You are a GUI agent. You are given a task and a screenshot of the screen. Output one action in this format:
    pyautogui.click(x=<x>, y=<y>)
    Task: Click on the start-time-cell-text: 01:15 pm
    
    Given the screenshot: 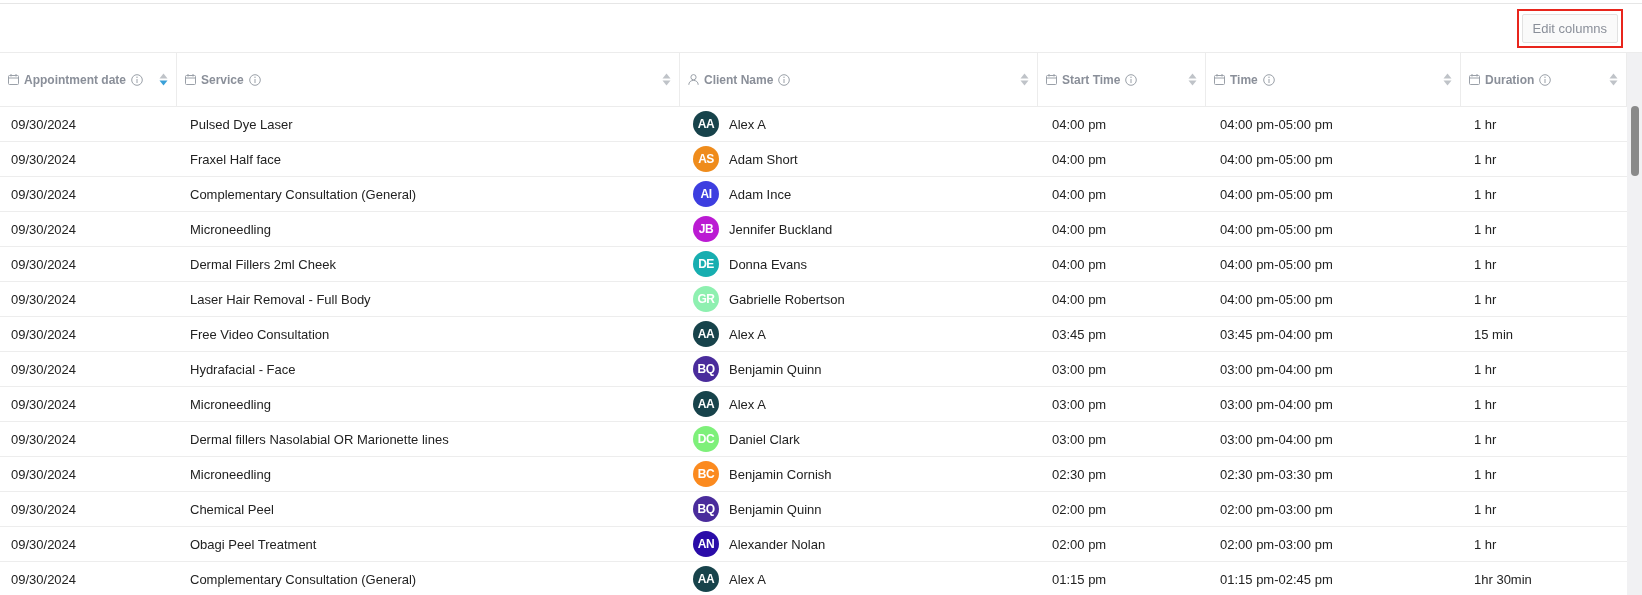 What is the action you would take?
    pyautogui.click(x=1079, y=579)
    